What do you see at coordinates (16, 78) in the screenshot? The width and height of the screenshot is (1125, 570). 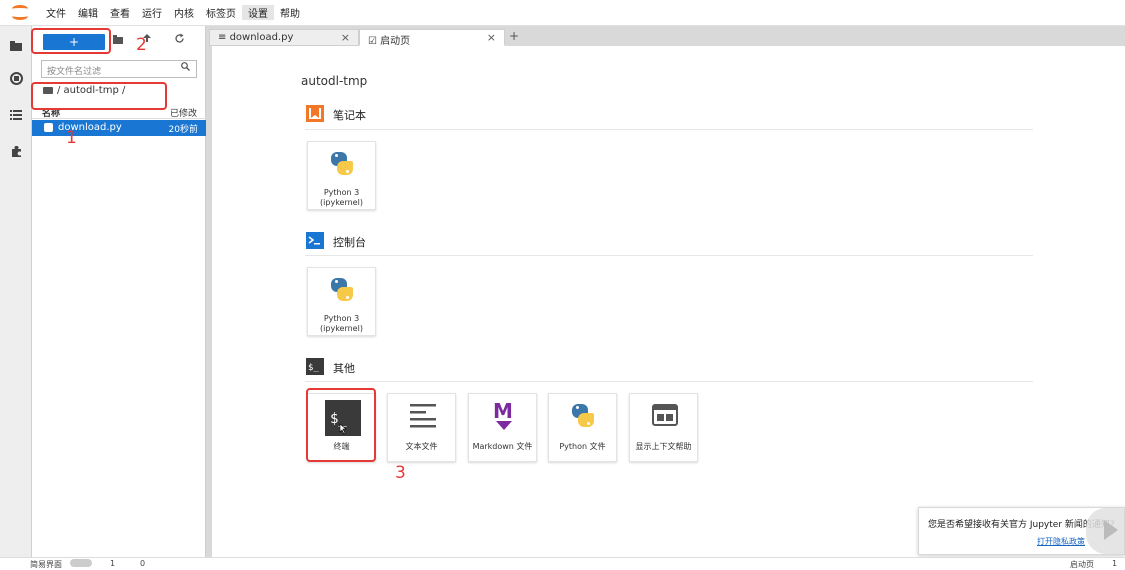 I see `running-kernels-icon` at bounding box center [16, 78].